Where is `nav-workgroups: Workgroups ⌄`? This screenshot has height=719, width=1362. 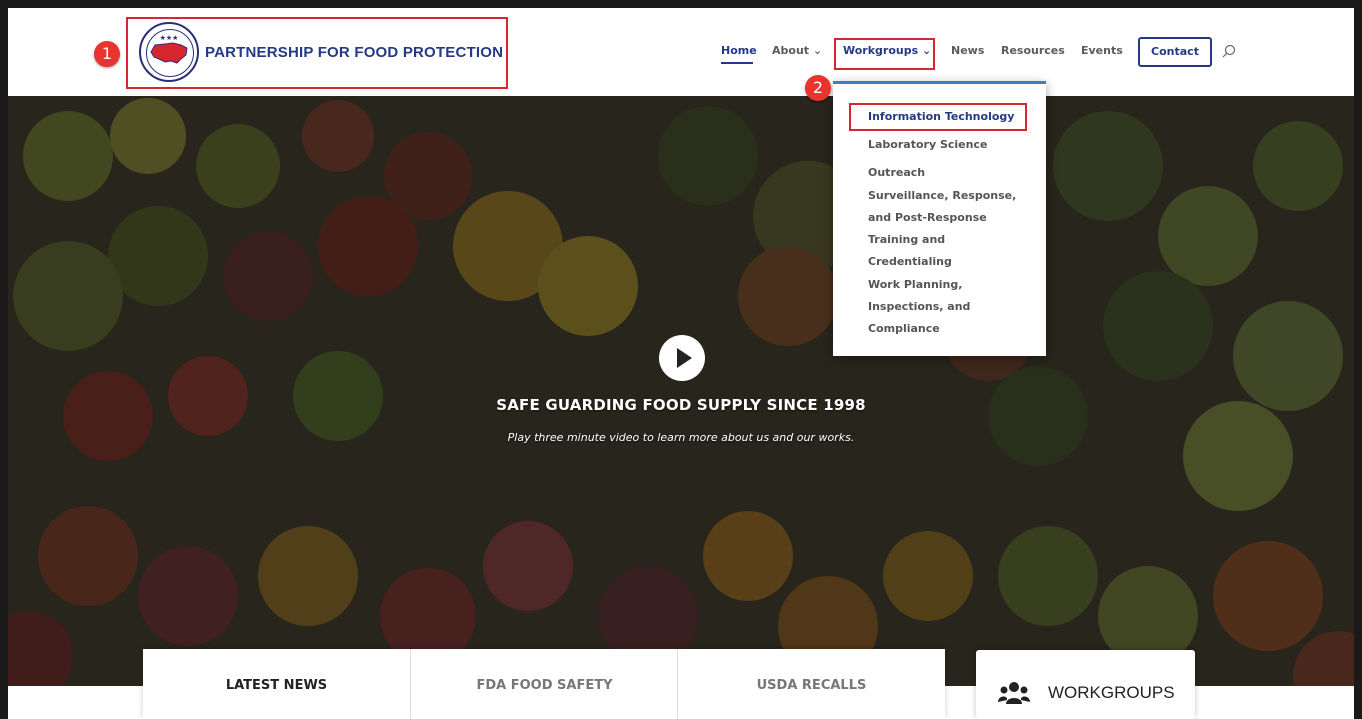
nav-workgroups: Workgroups ⌄ is located at coordinates (887, 50).